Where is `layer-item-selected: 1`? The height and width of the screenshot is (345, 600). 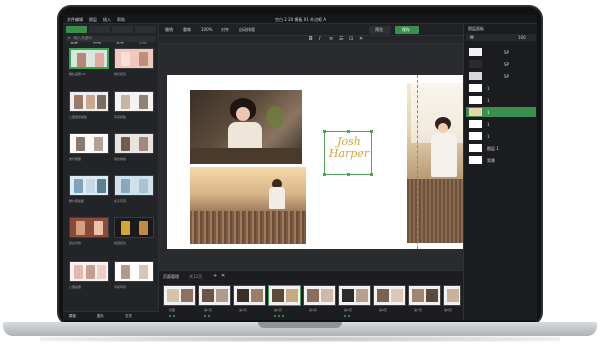 layer-item-selected: 1 is located at coordinates (501, 112).